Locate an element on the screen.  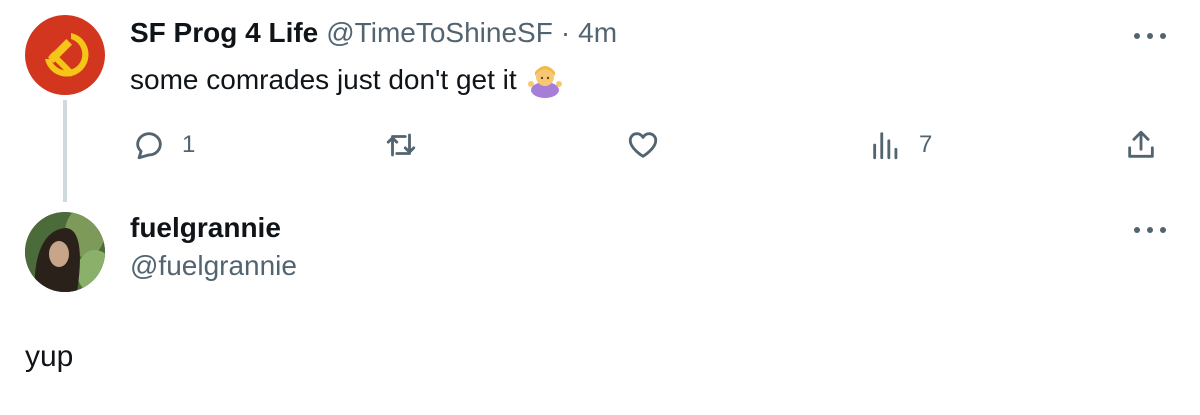
views-count: 7 is located at coordinates (926, 144).